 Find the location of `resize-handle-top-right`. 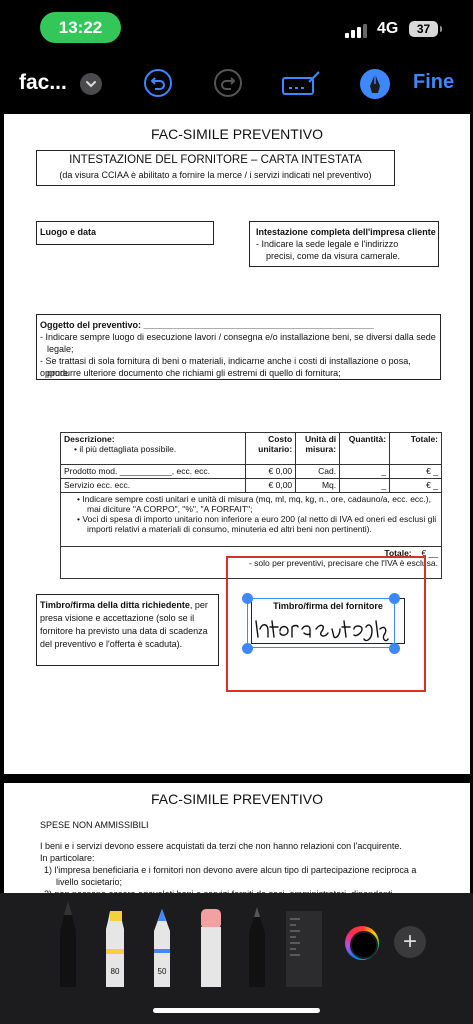

resize-handle-top-right is located at coordinates (394, 598).